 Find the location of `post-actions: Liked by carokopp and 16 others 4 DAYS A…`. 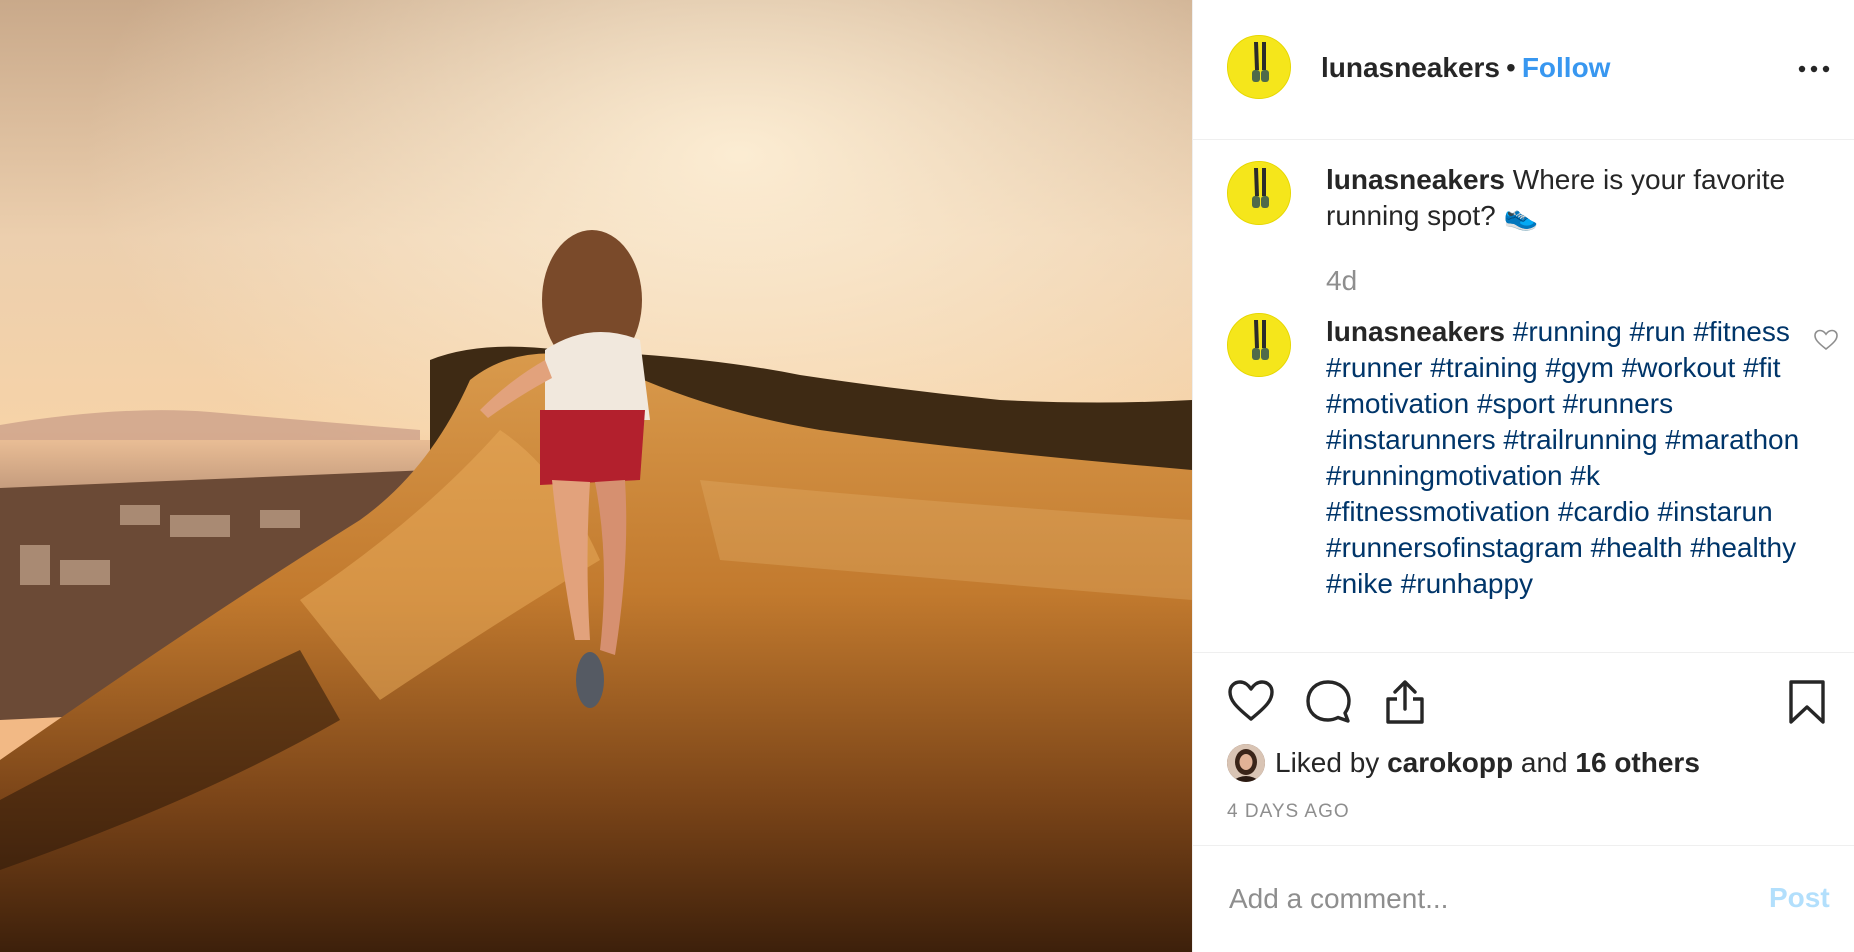

post-actions: Liked by carokopp and 16 others 4 DAYS A… is located at coordinates (1523, 748).